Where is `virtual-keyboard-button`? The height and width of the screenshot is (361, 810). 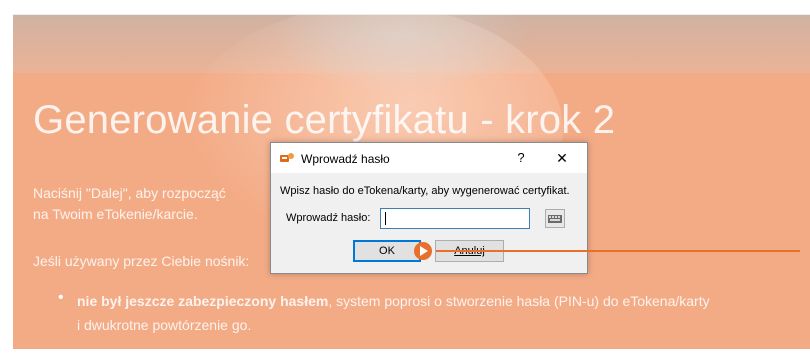
virtual-keyboard-button is located at coordinates (555, 218).